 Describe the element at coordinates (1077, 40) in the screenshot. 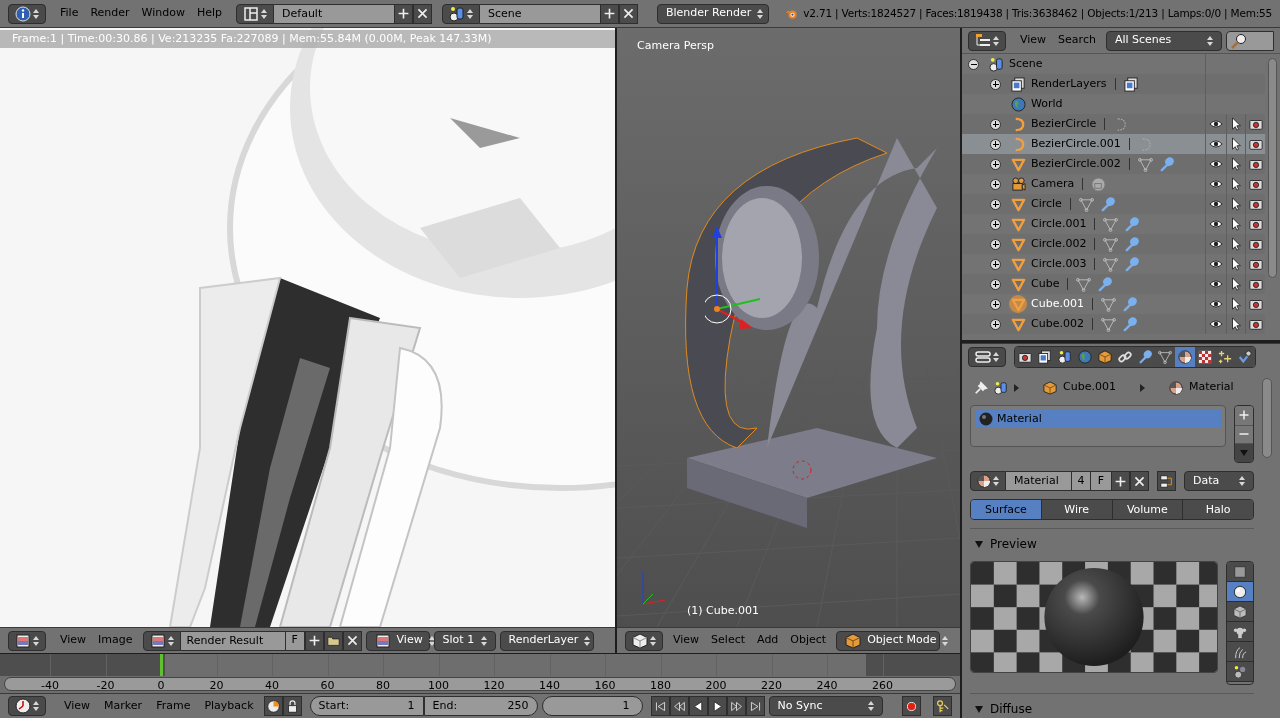

I see `menu-item: Search` at that location.